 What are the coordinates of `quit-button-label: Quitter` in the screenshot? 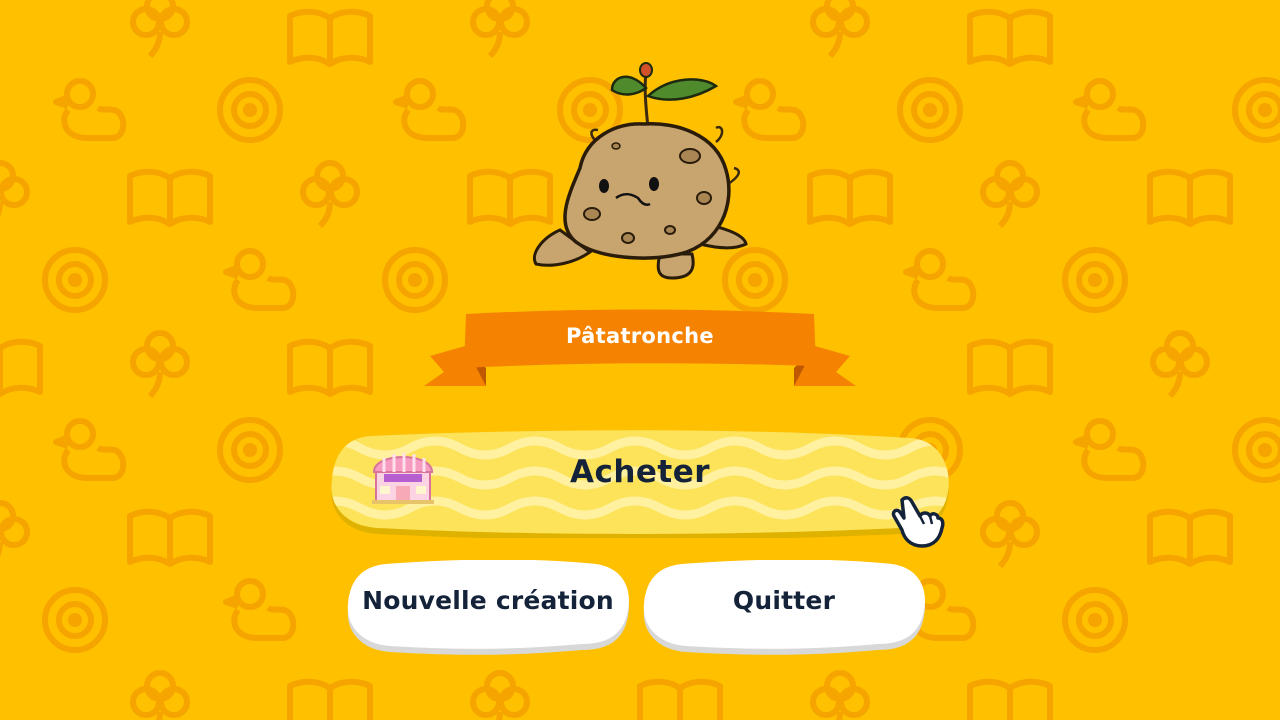 It's located at (784, 600).